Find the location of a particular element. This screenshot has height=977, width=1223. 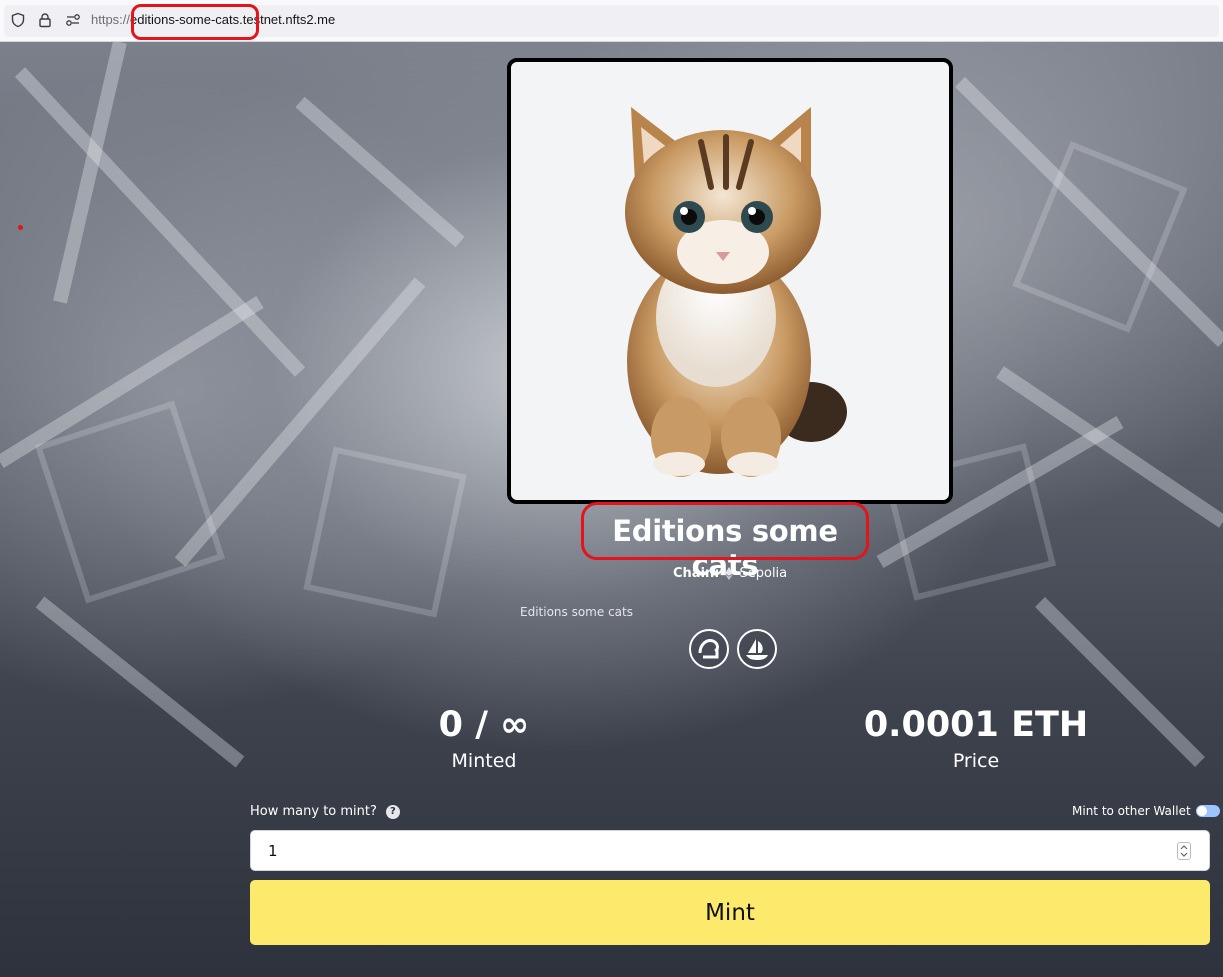

red-dot-marker is located at coordinates (20, 227).